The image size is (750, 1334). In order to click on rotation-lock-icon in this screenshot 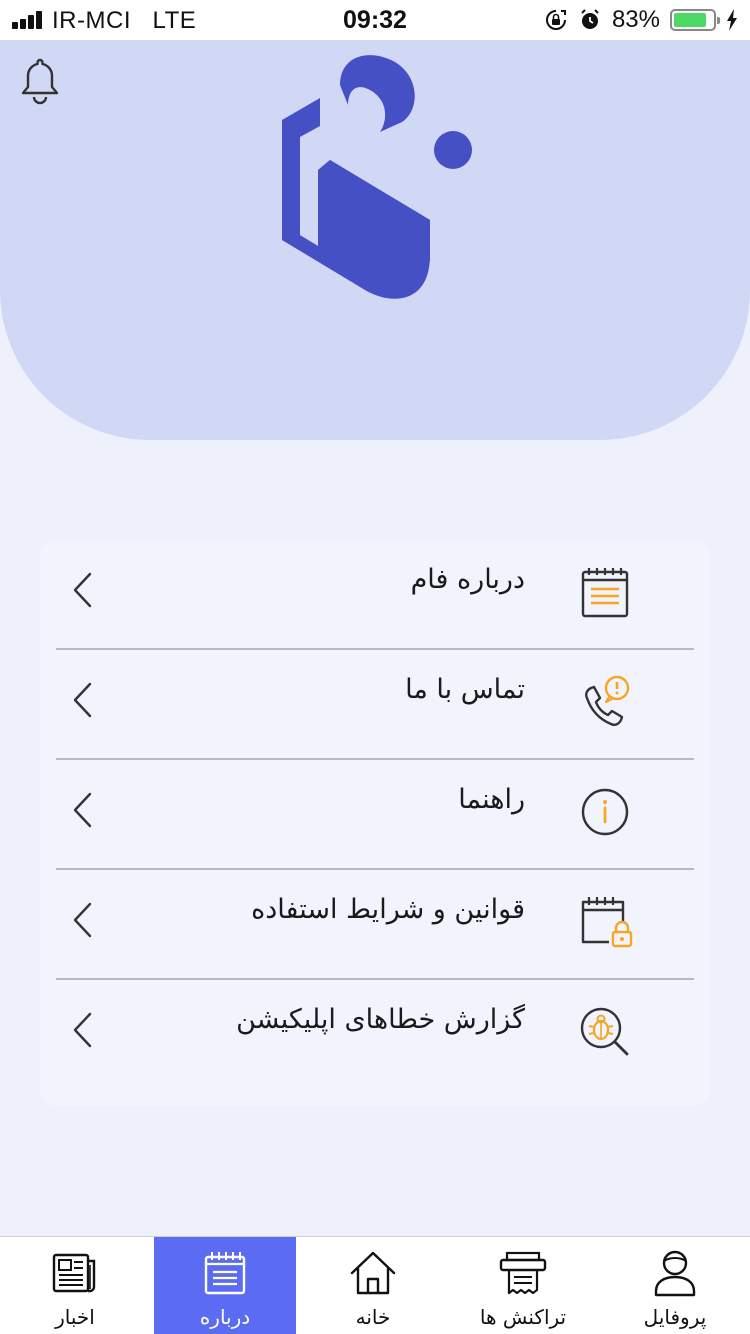, I will do `click(555, 20)`.